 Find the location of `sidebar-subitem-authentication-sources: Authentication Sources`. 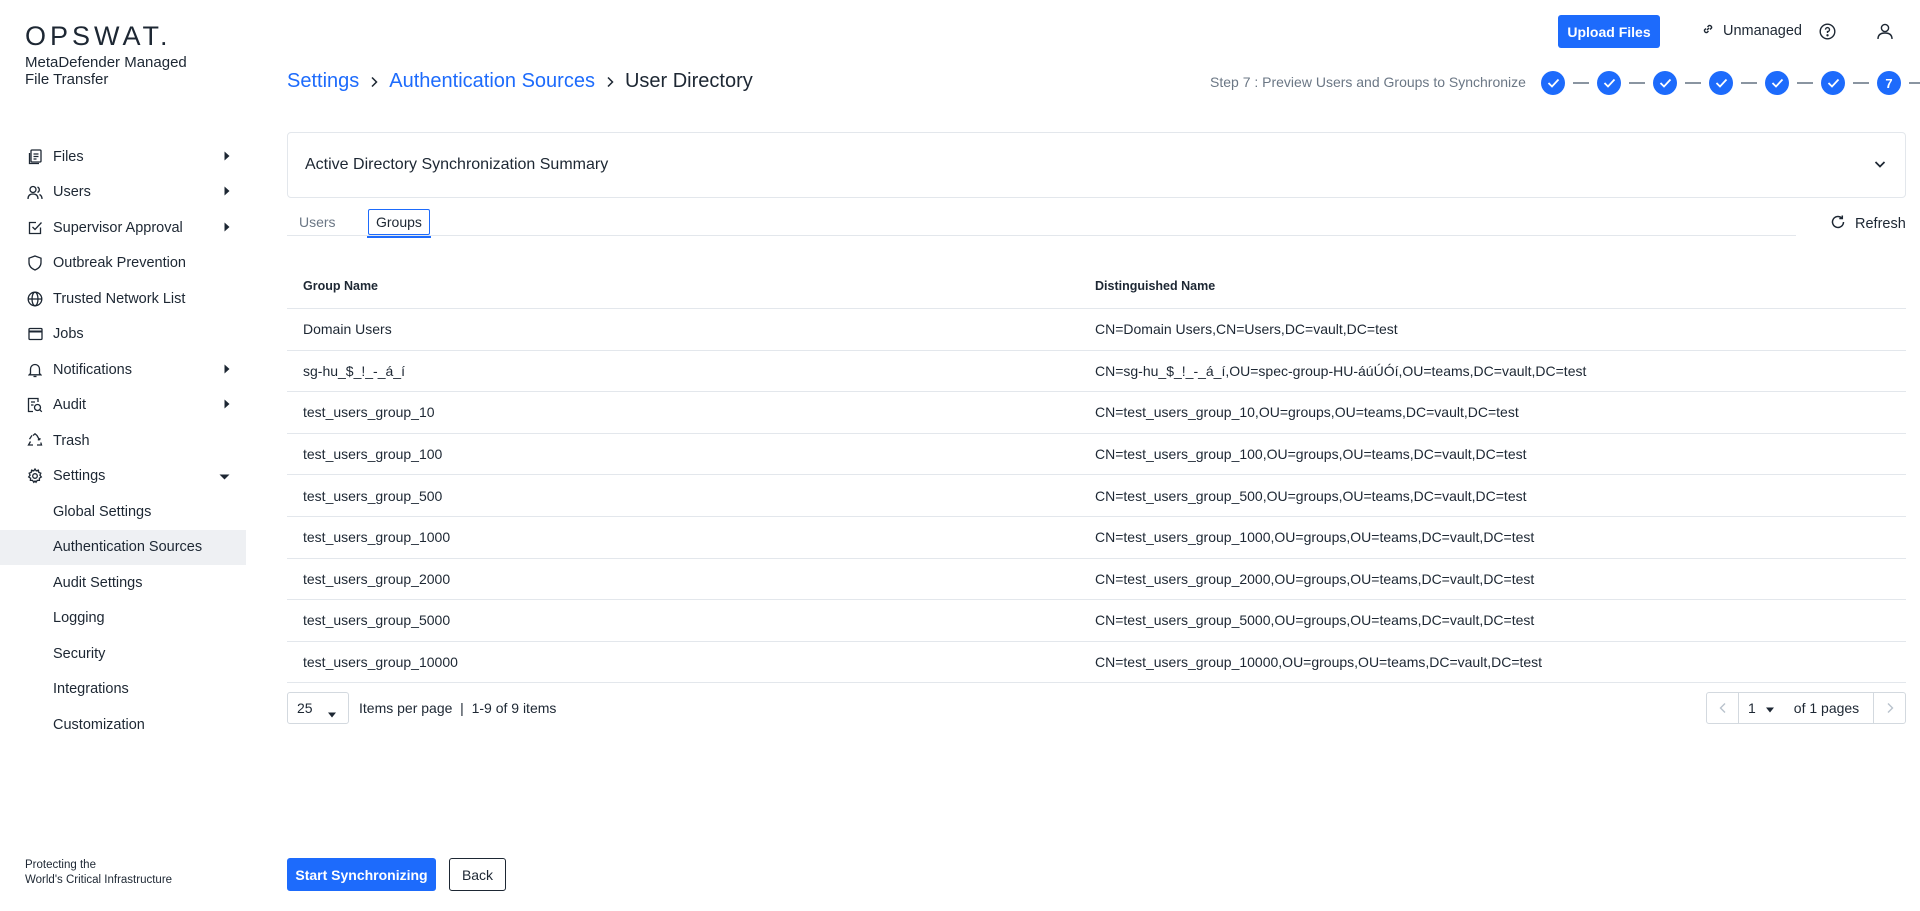

sidebar-subitem-authentication-sources: Authentication Sources is located at coordinates (123, 547).